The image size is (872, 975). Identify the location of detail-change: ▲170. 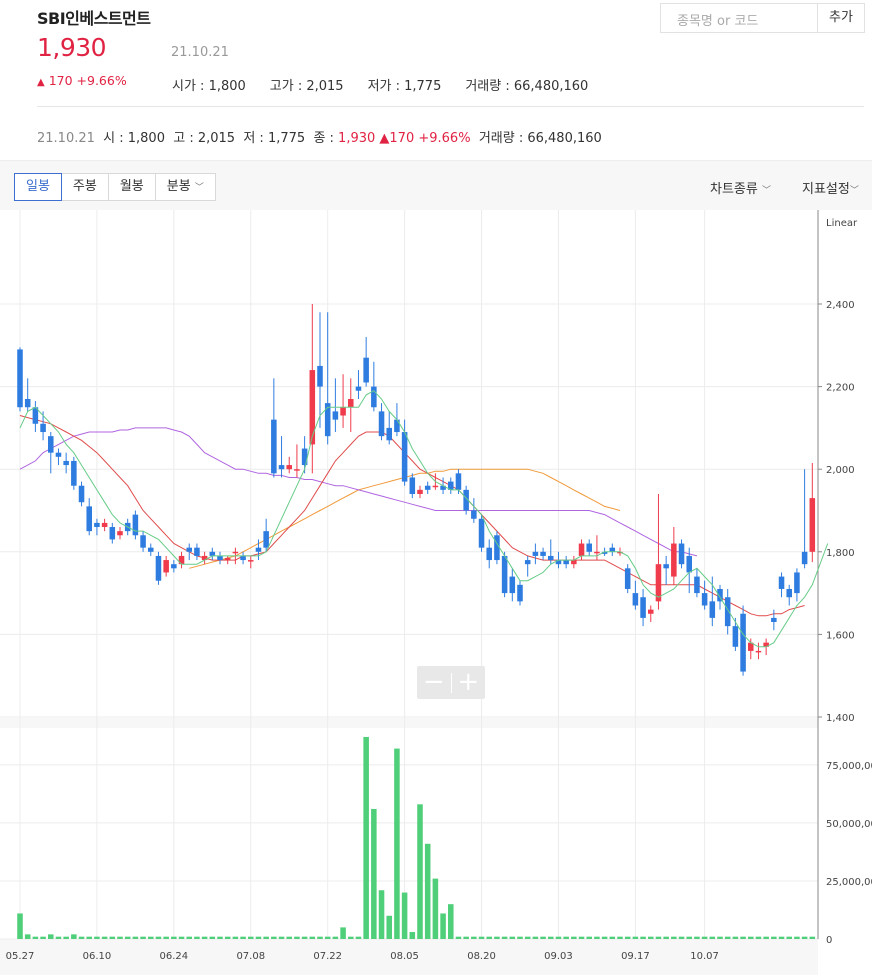
(397, 138).